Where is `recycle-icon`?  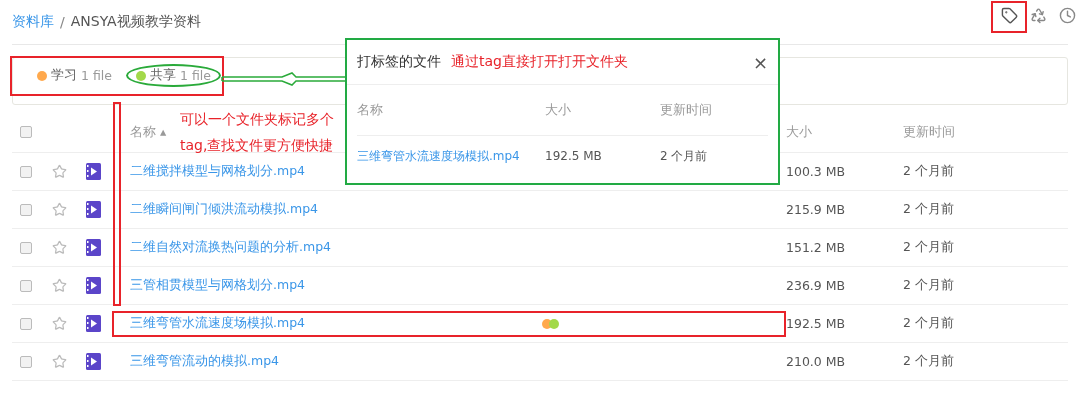 recycle-icon is located at coordinates (1038, 15).